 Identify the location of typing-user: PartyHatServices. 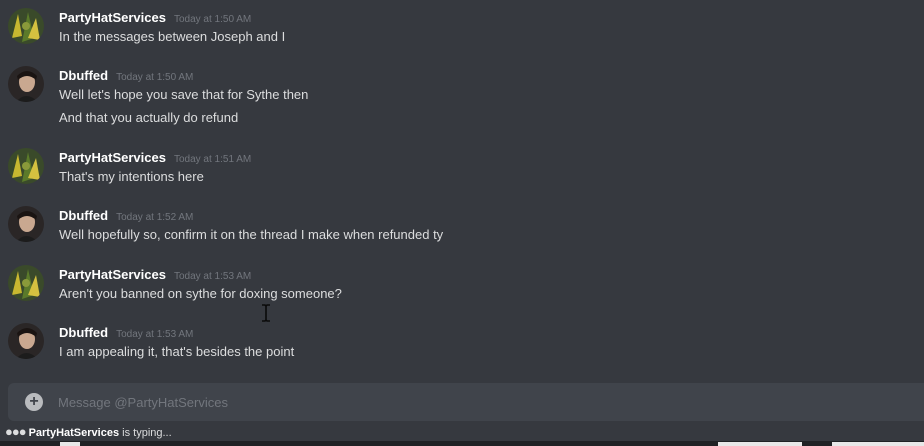
(74, 433).